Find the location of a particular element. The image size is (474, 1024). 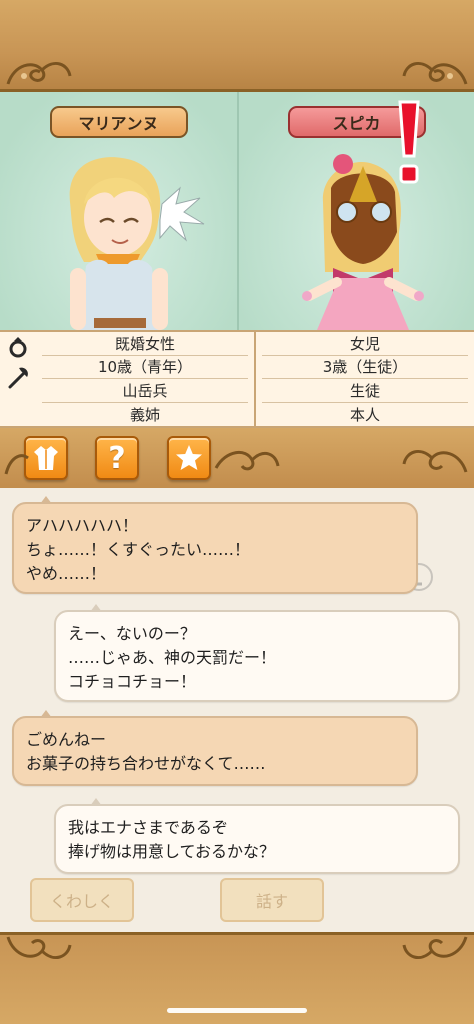

exclamation-icon is located at coordinates (409, 142).